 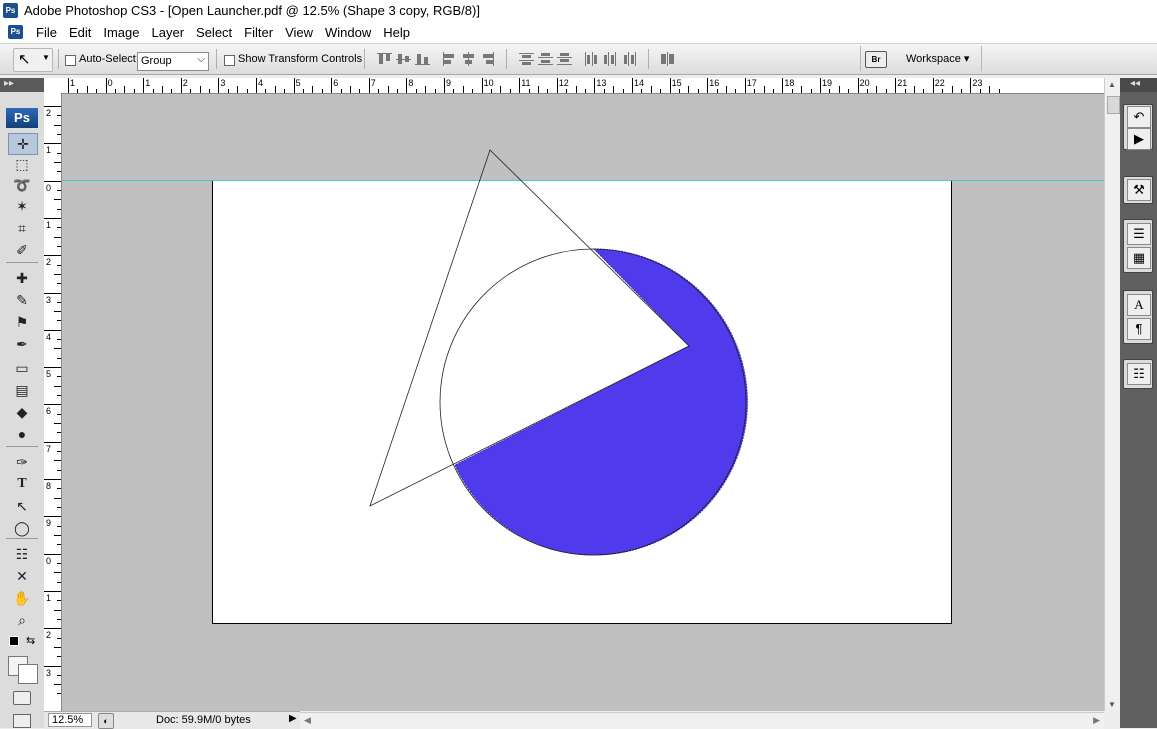 I want to click on scroll-up-icon: ▲, so click(x=1112, y=84).